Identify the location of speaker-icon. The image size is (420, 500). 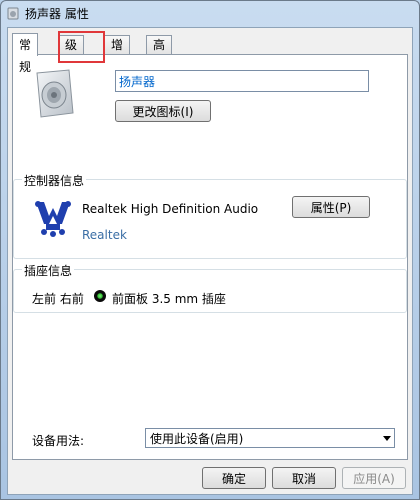
(55, 93).